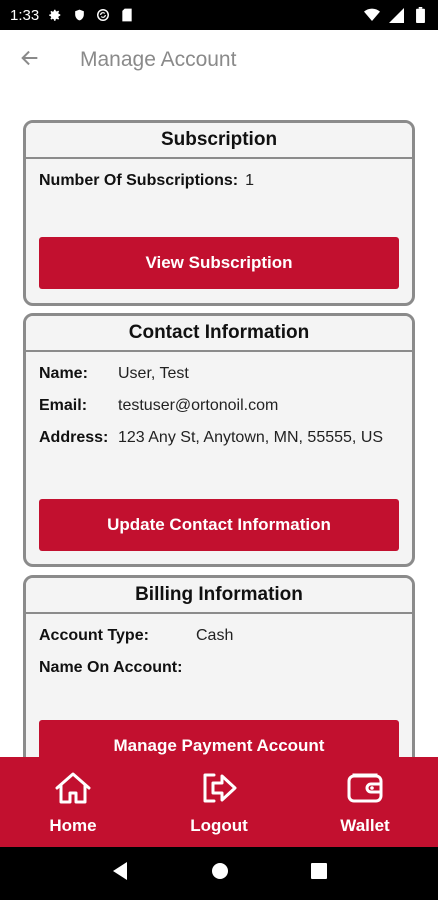 This screenshot has height=900, width=438. What do you see at coordinates (219, 334) in the screenshot?
I see `contact-card-header: Contact Information` at bounding box center [219, 334].